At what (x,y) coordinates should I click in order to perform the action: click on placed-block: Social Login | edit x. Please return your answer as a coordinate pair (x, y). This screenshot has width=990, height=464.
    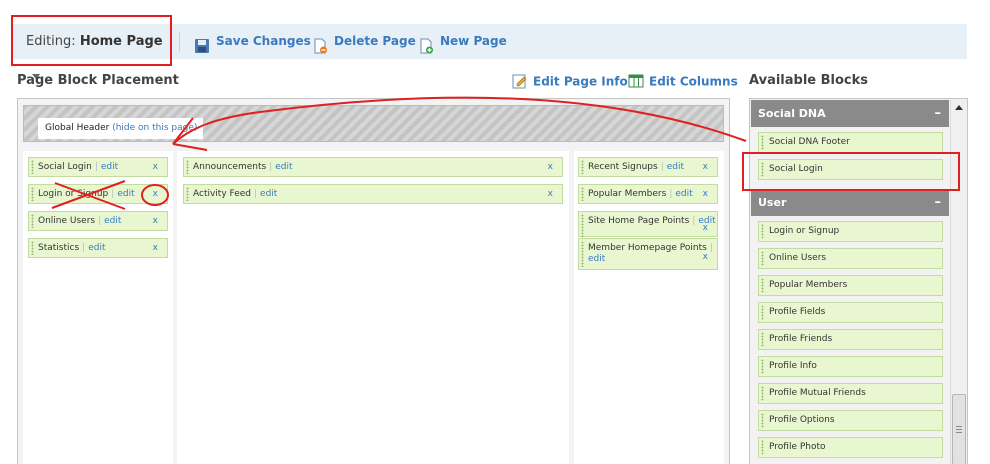
    Looking at the image, I should click on (98, 167).